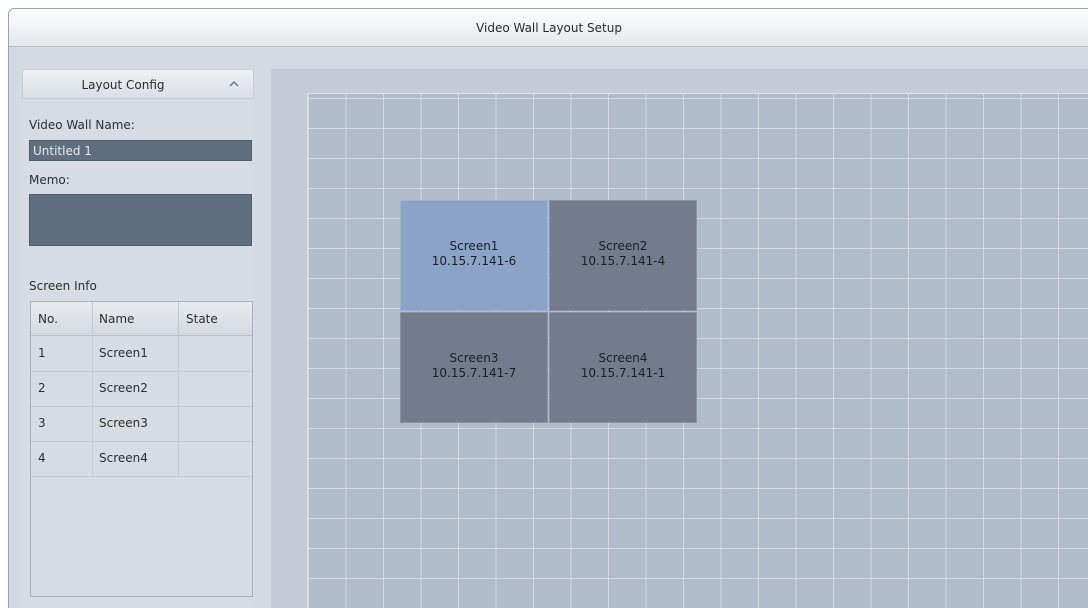  Describe the element at coordinates (123, 353) in the screenshot. I see `row-name: Screen1` at that location.